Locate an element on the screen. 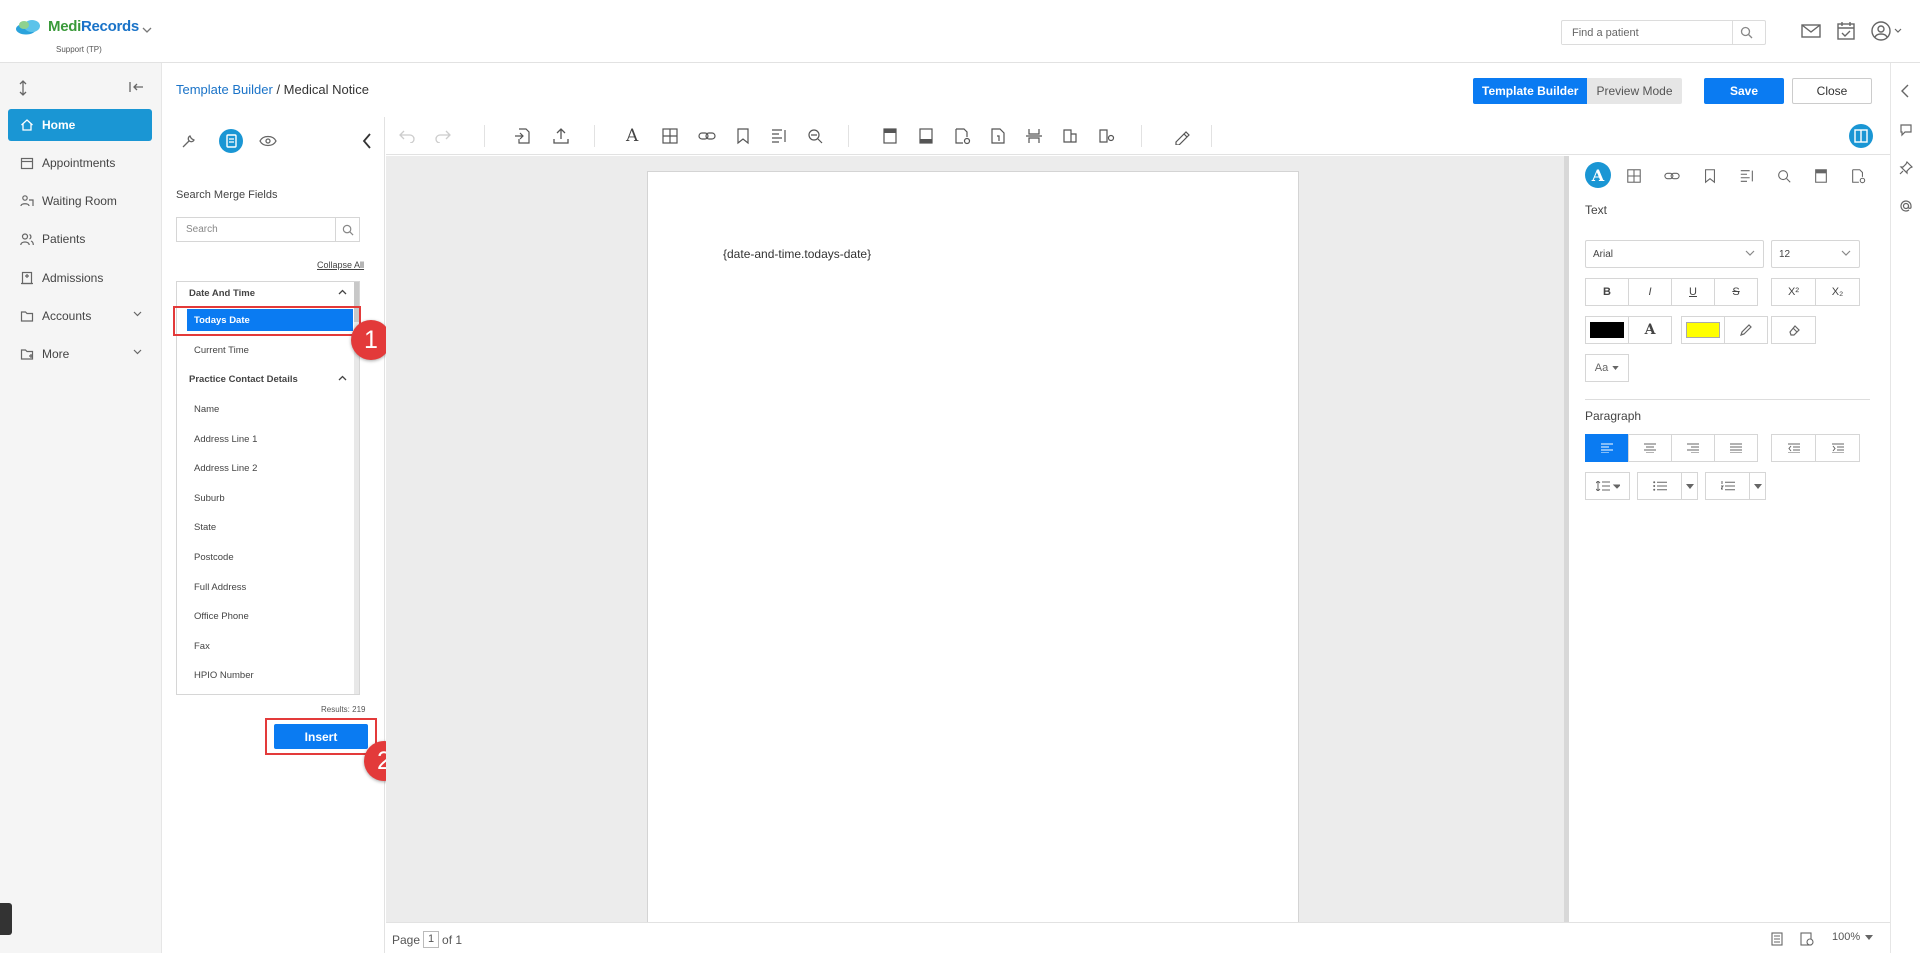 This screenshot has width=1920, height=953. merge-field-office-phone: Office Phone is located at coordinates (270, 616).